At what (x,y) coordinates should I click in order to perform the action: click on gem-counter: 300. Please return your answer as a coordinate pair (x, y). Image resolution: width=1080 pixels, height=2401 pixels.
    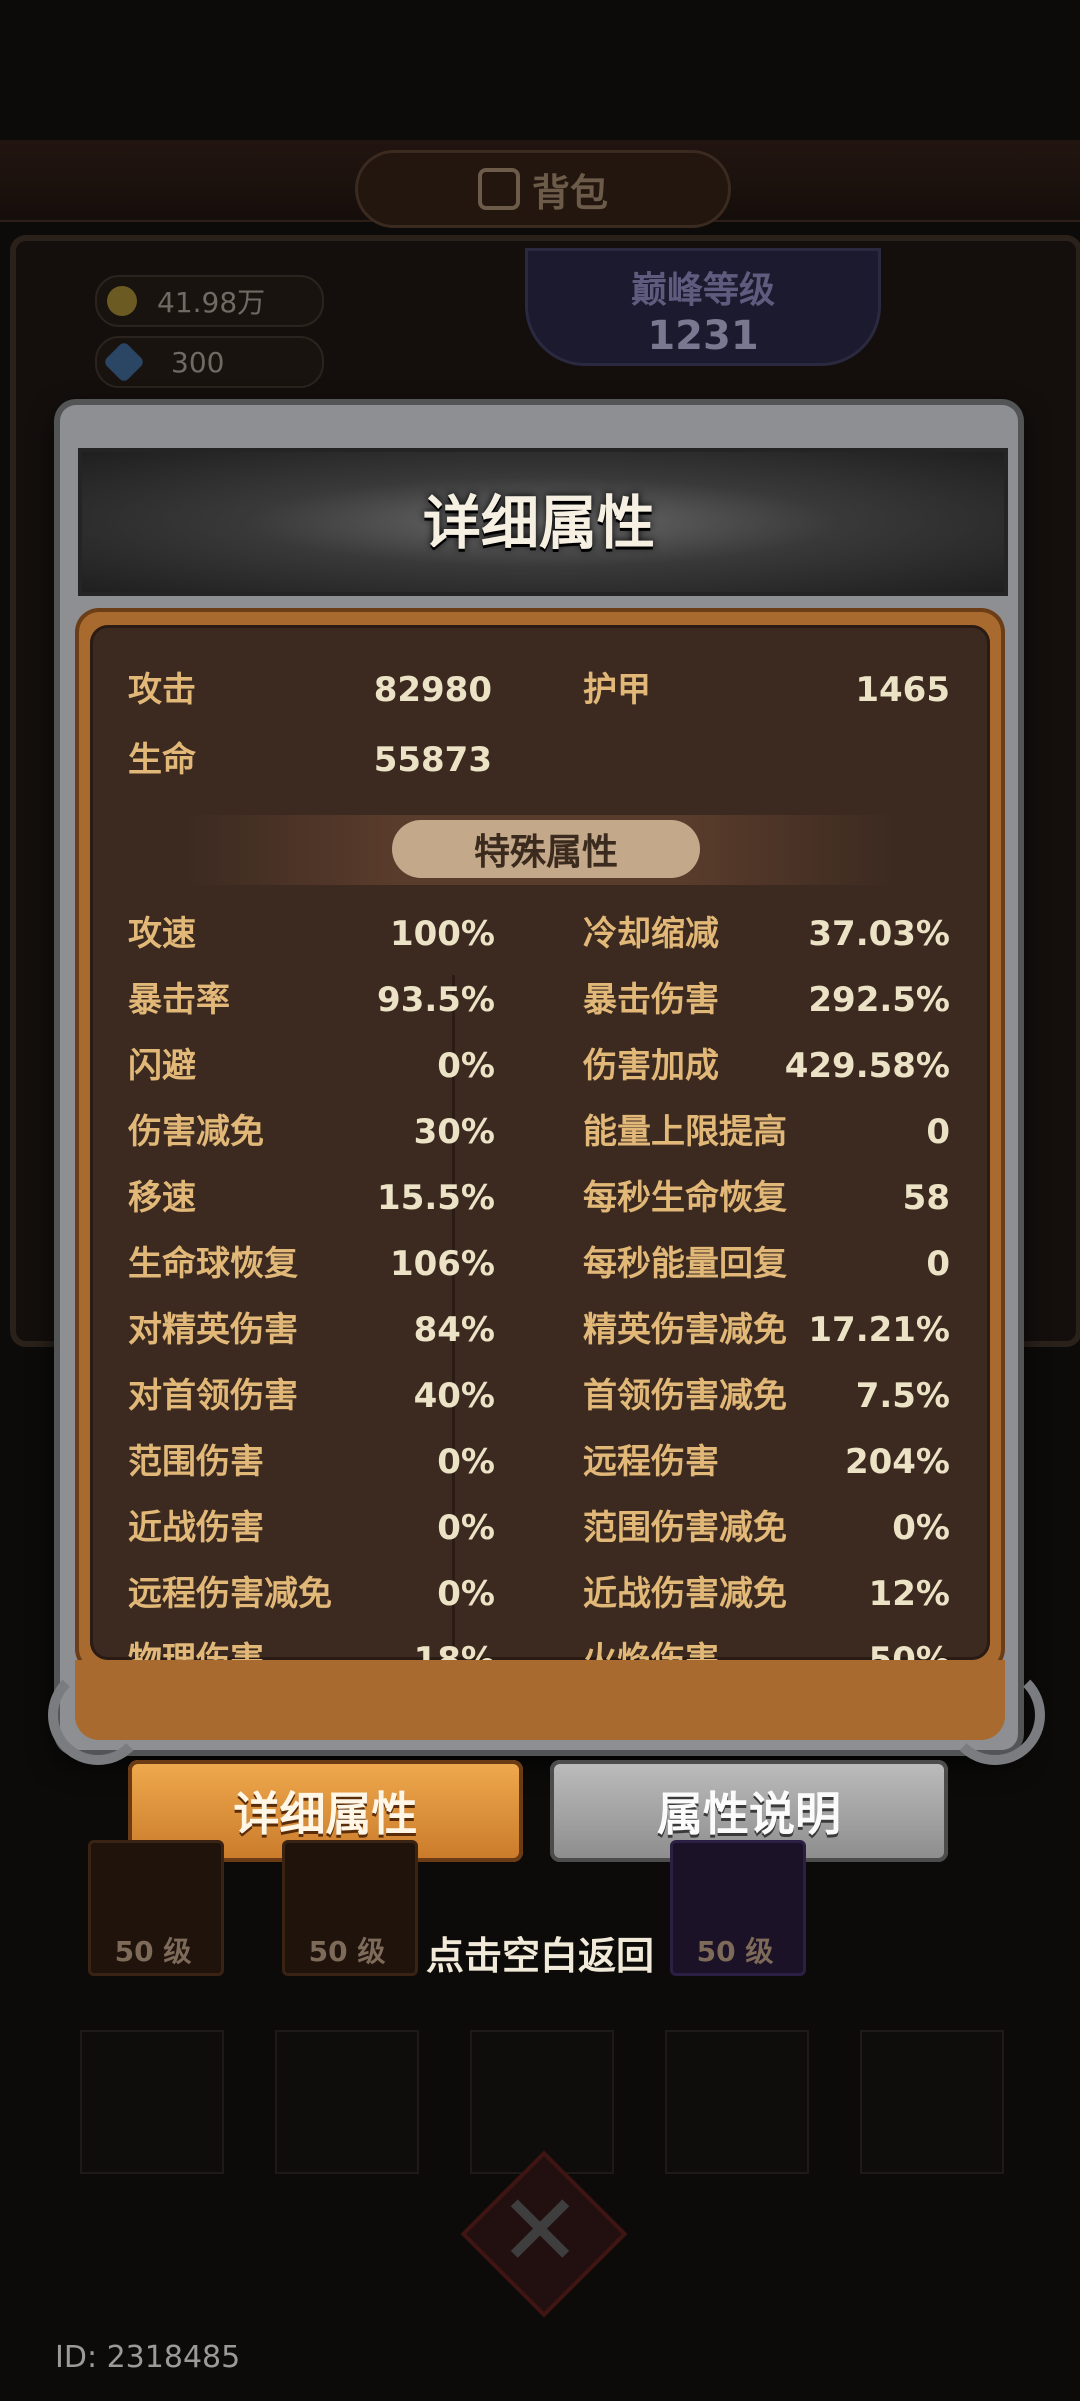
    Looking at the image, I should click on (209, 362).